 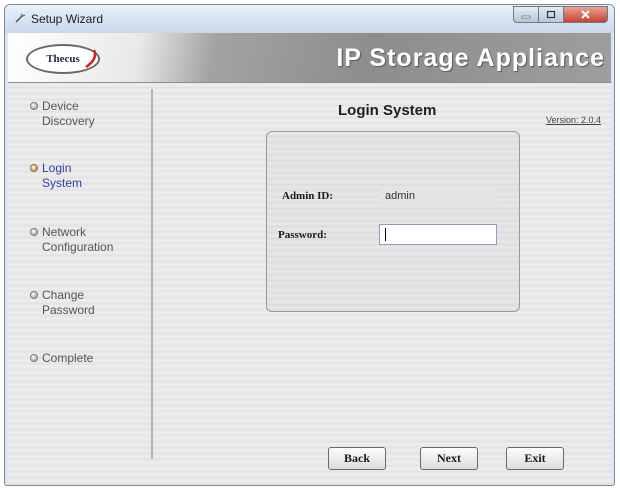 I want to click on title-bar: Setup Wizard, so click(x=309, y=19).